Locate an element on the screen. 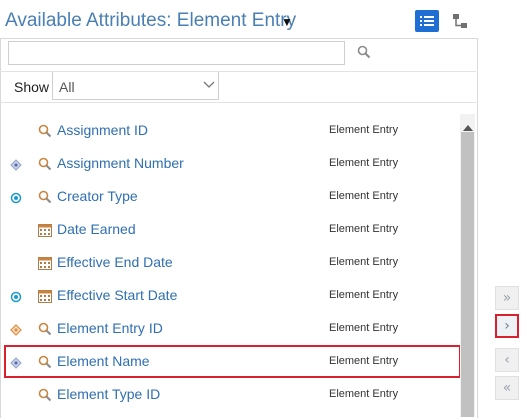 The width and height of the screenshot is (529, 418). attribute-row: Element Entry ID Element Entry is located at coordinates (232, 328).